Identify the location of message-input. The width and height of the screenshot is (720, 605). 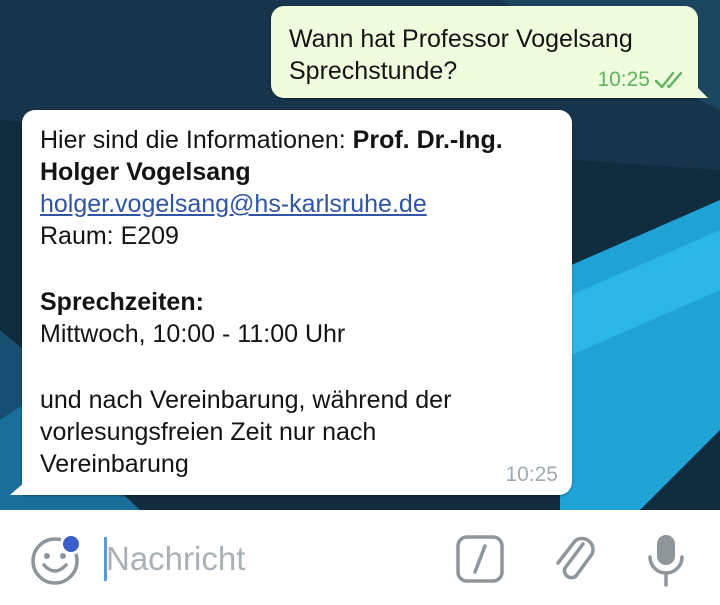
(266, 559).